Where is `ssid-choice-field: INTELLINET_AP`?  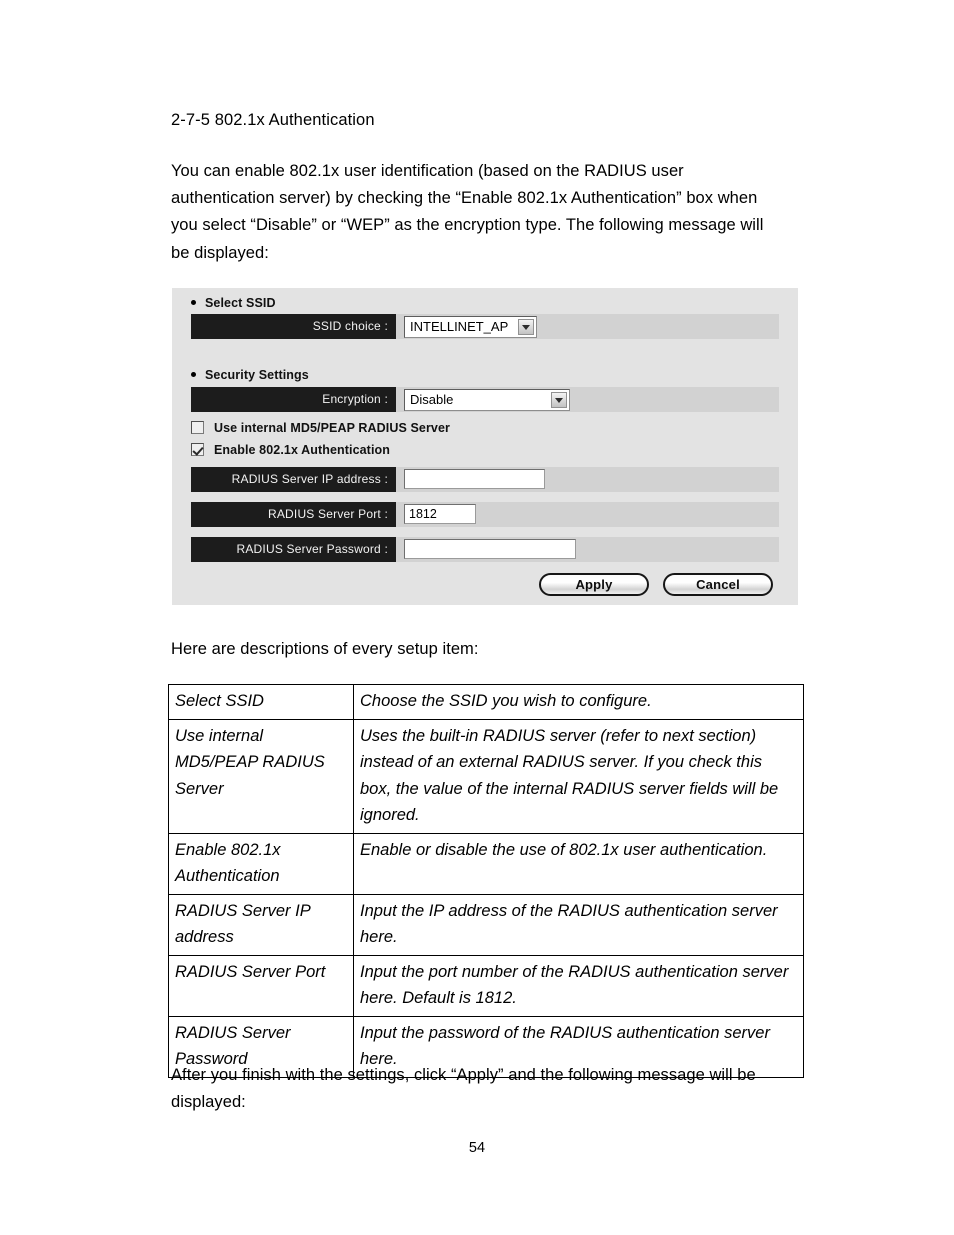 ssid-choice-field: INTELLINET_AP is located at coordinates (470, 327).